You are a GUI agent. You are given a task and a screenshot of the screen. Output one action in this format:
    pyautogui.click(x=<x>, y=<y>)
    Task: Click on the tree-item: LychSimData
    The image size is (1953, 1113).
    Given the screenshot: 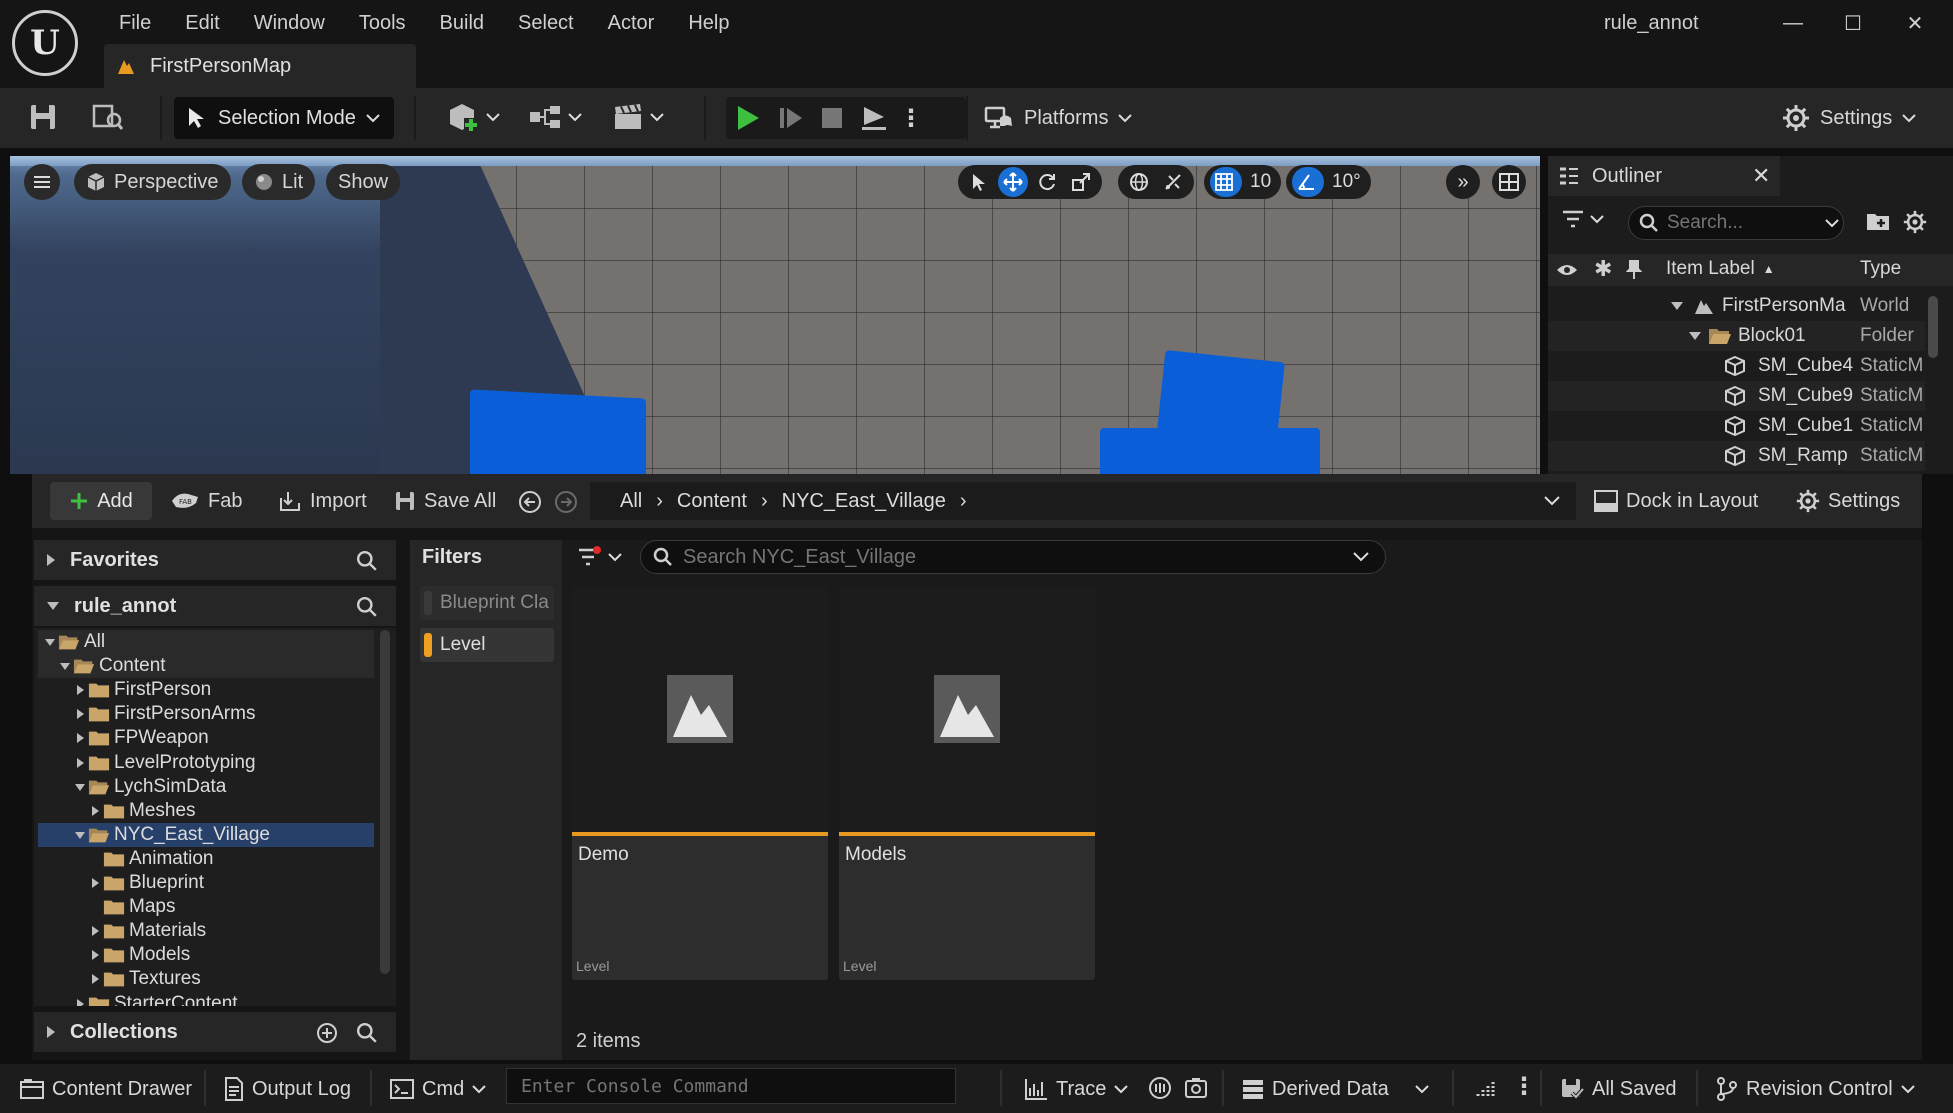 What is the action you would take?
    pyautogui.click(x=206, y=787)
    